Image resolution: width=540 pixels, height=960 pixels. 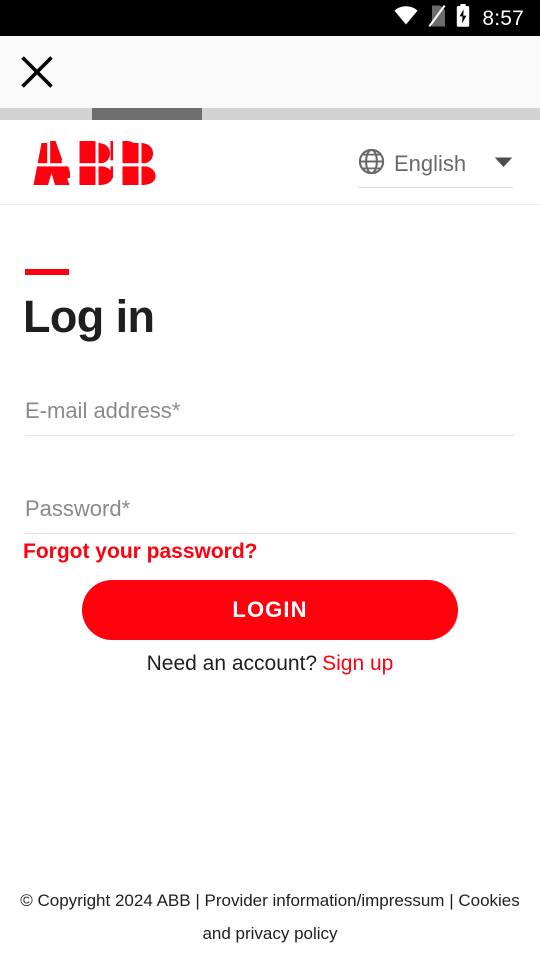 I want to click on close-icon, so click(x=37, y=73).